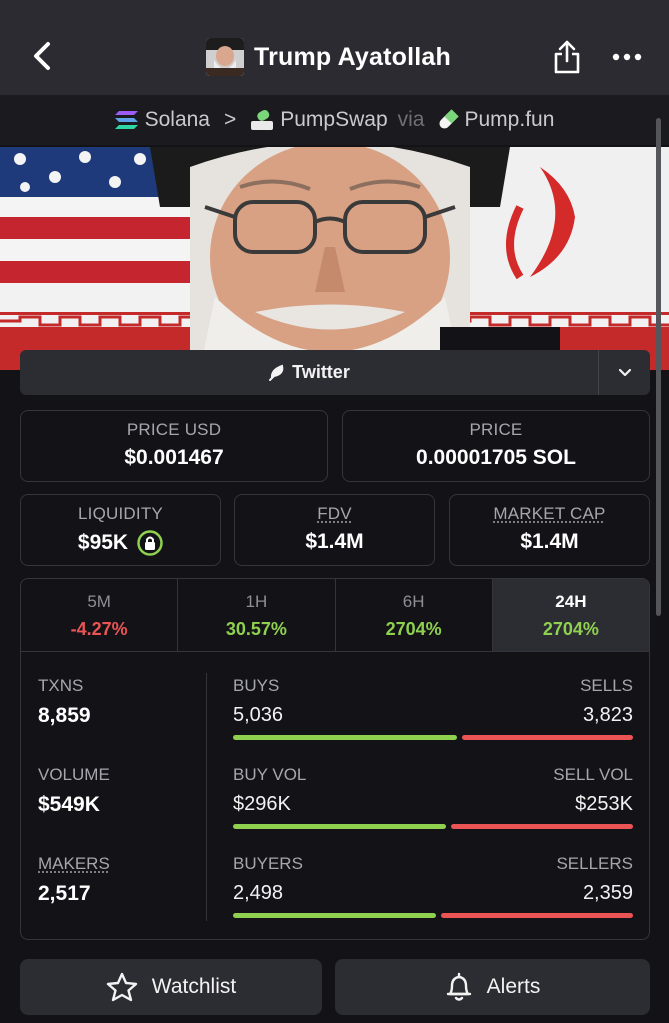  I want to click on sell-vol-value: $253K, so click(604, 804).